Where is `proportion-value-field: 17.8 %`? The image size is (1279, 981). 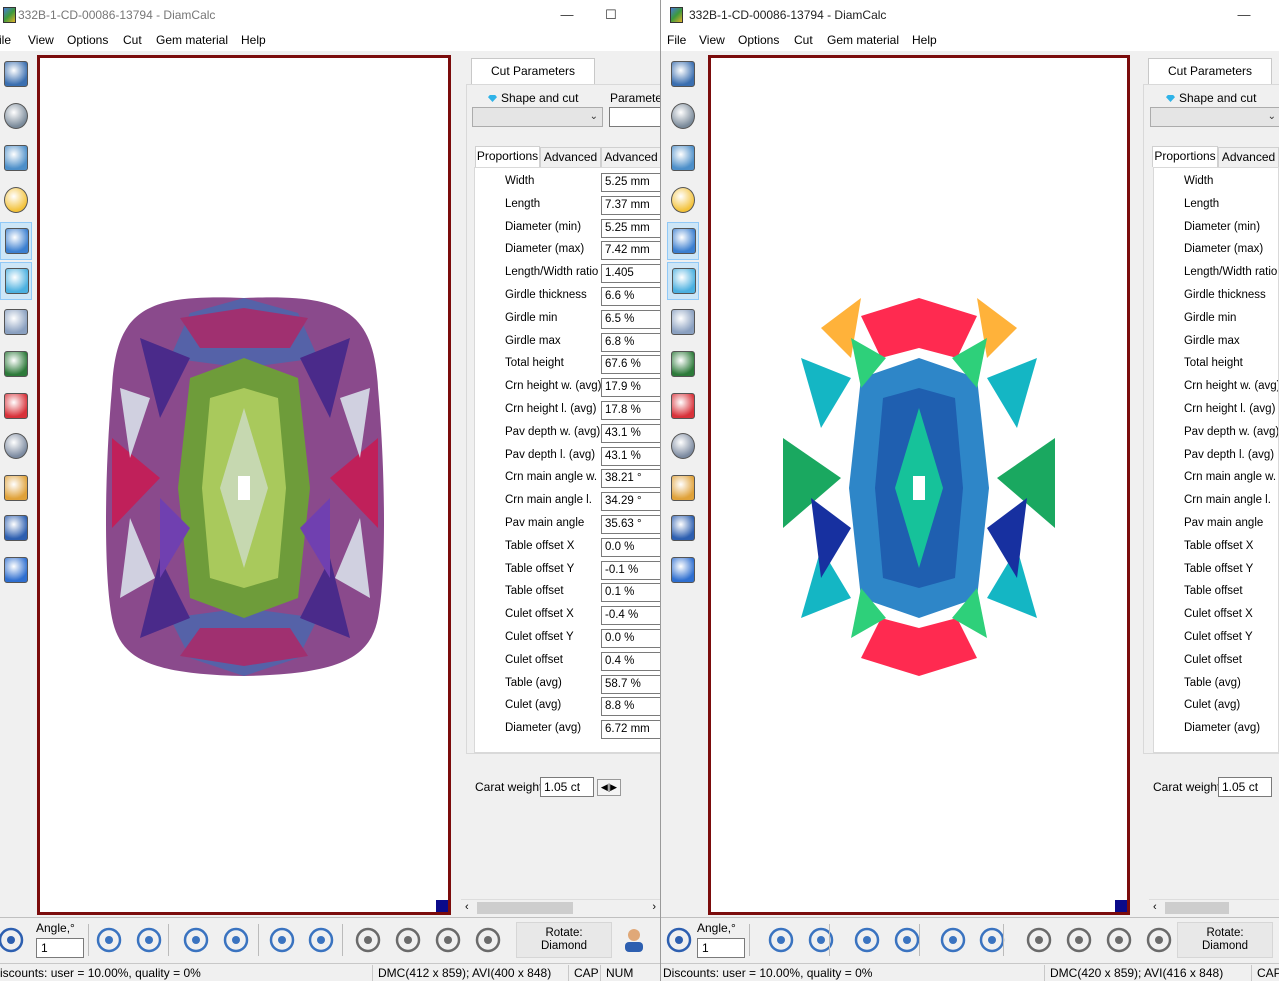
proportion-value-field: 17.8 % is located at coordinates (630, 410).